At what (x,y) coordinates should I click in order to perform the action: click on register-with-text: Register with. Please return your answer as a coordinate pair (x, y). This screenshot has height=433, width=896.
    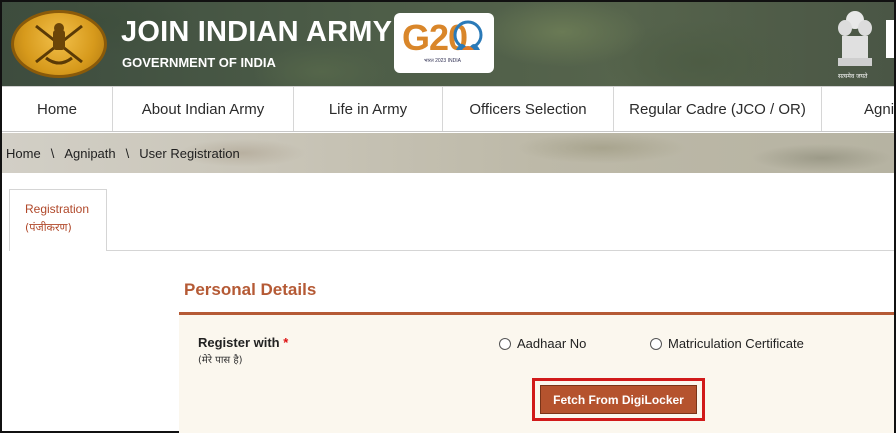
    Looking at the image, I should click on (239, 342).